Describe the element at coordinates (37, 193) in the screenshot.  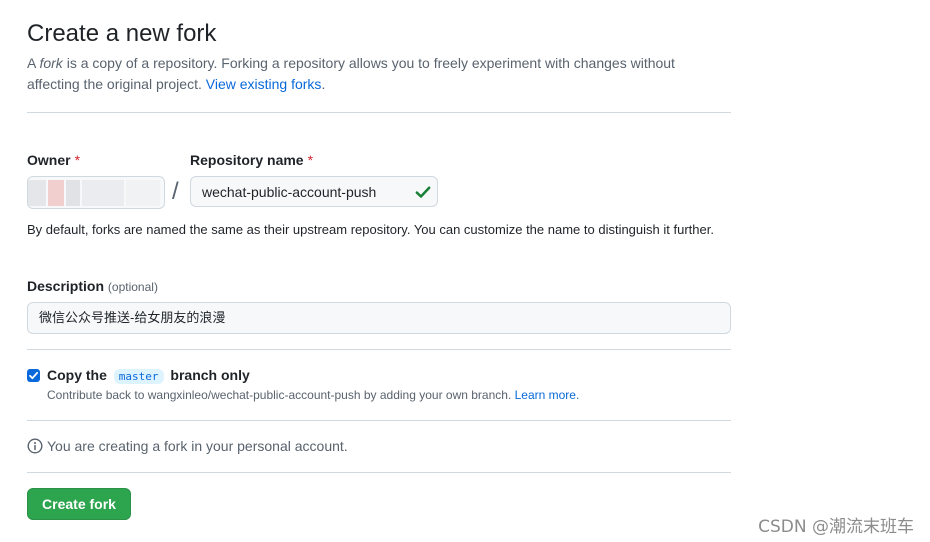
I see `redacted-avatar` at that location.